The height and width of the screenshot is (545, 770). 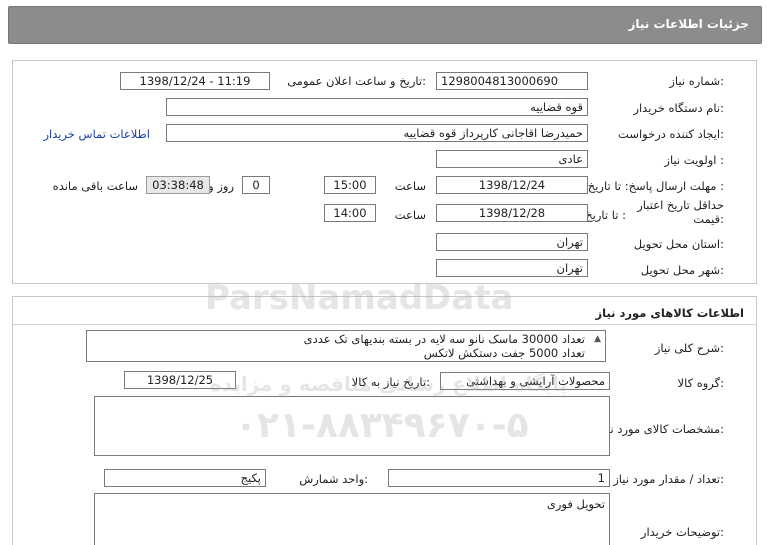 I want to click on buyer-contact-link: اطلاعات تماس خریدار, so click(x=96, y=134).